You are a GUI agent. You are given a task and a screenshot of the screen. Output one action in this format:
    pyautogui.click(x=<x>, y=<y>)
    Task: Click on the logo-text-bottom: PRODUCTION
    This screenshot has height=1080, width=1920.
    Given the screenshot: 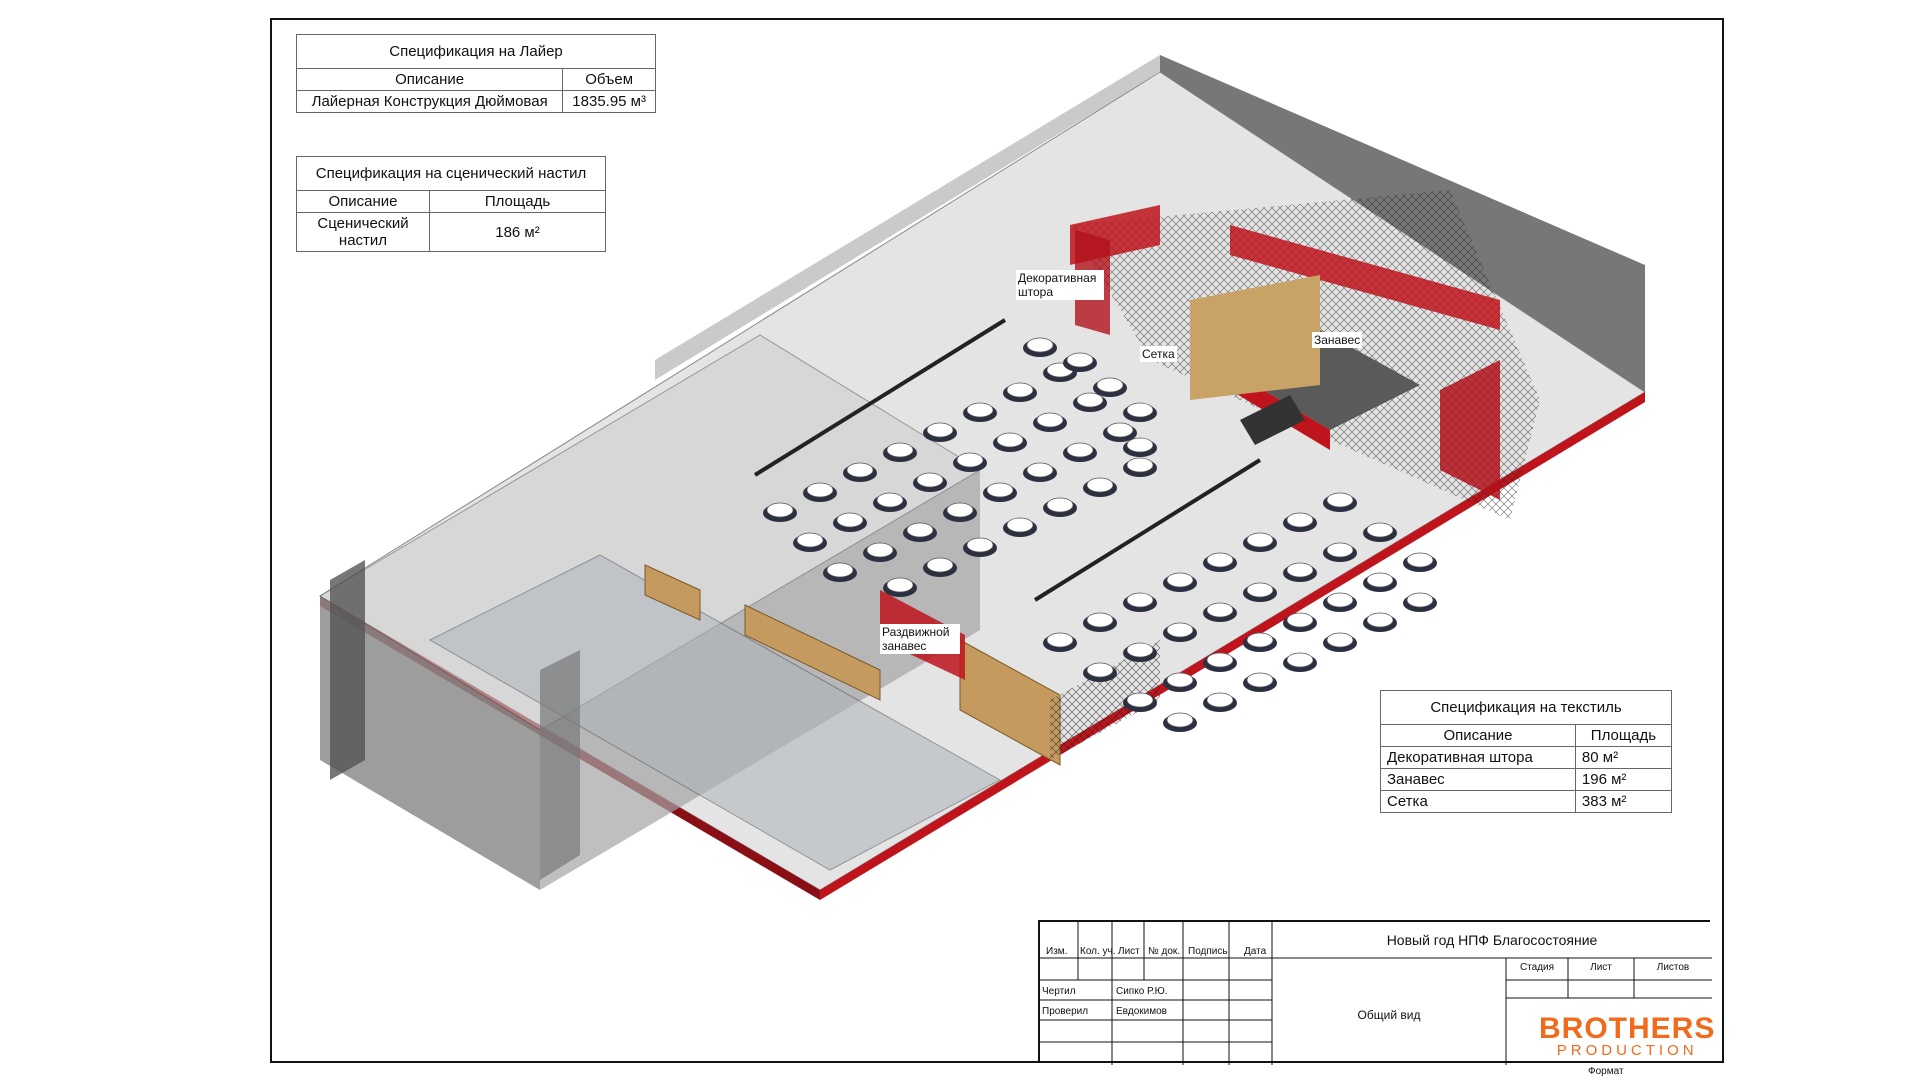 What is the action you would take?
    pyautogui.click(x=1627, y=1050)
    